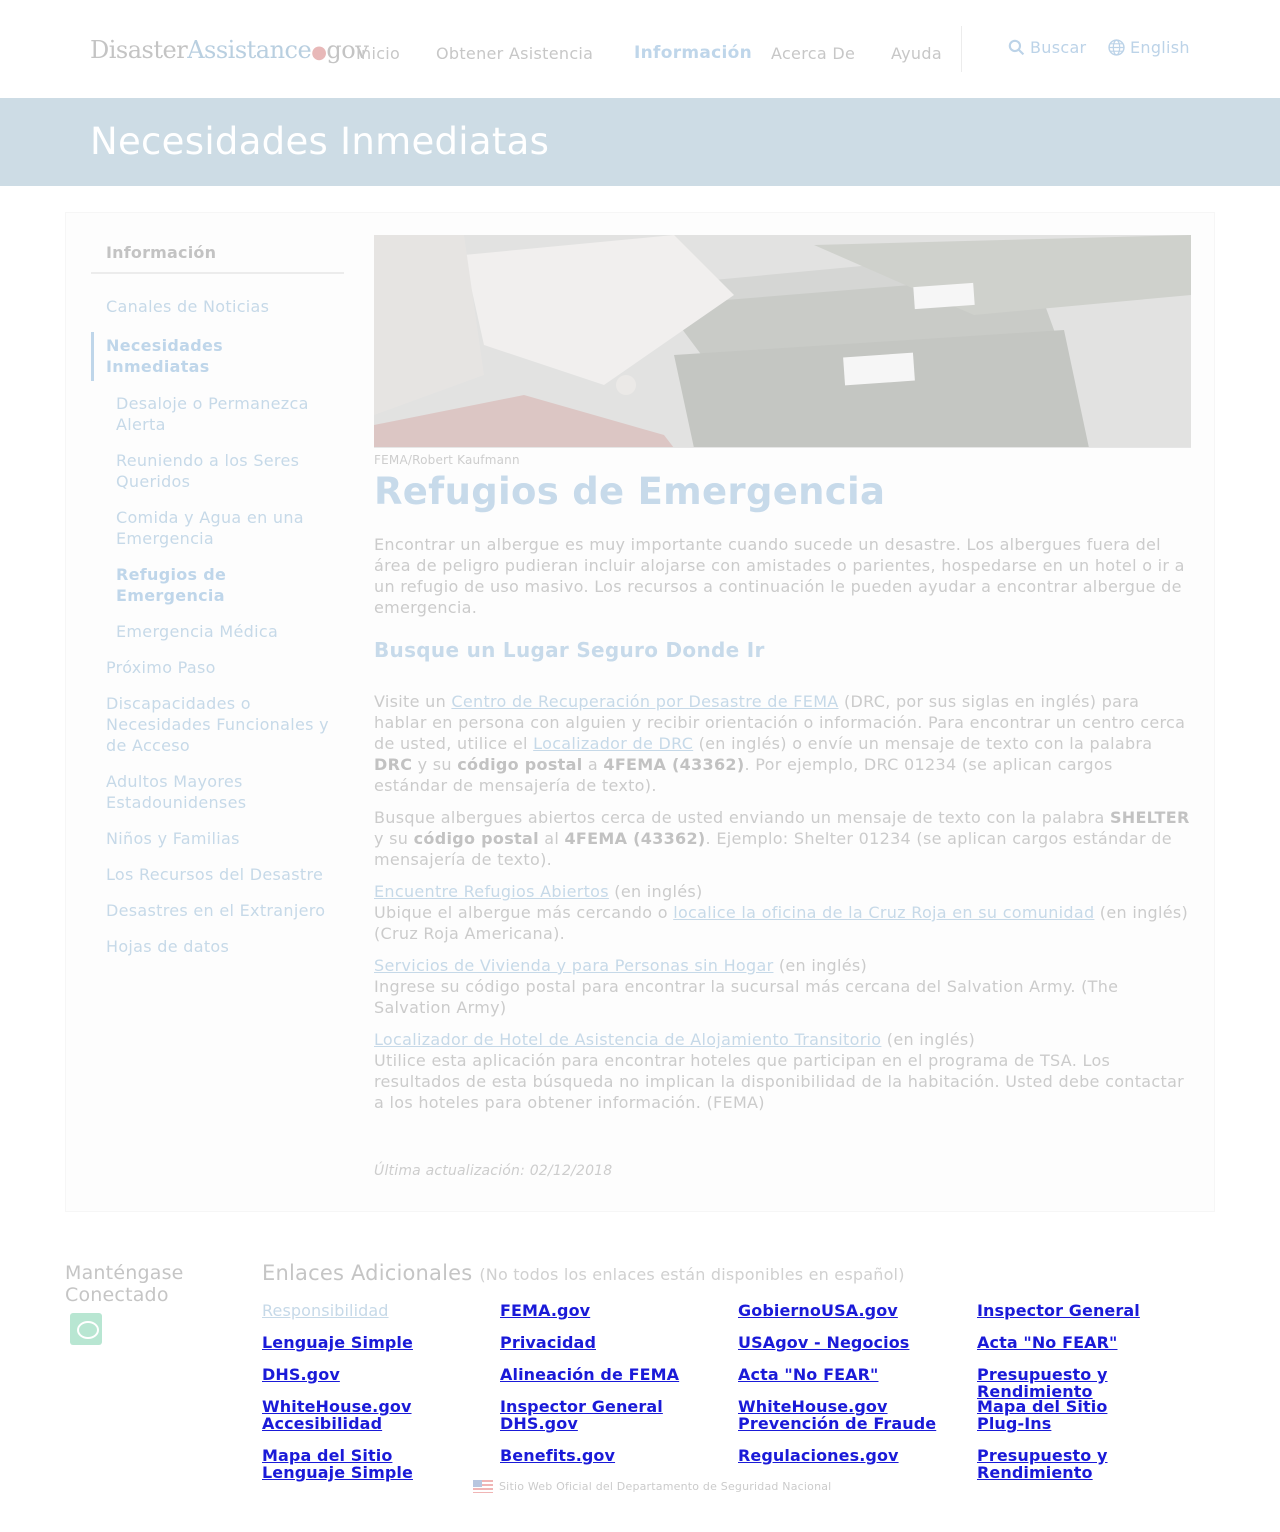 This screenshot has height=1532, width=1280. What do you see at coordinates (320, 141) in the screenshot?
I see `page-title: Necesidades Inmediatas` at bounding box center [320, 141].